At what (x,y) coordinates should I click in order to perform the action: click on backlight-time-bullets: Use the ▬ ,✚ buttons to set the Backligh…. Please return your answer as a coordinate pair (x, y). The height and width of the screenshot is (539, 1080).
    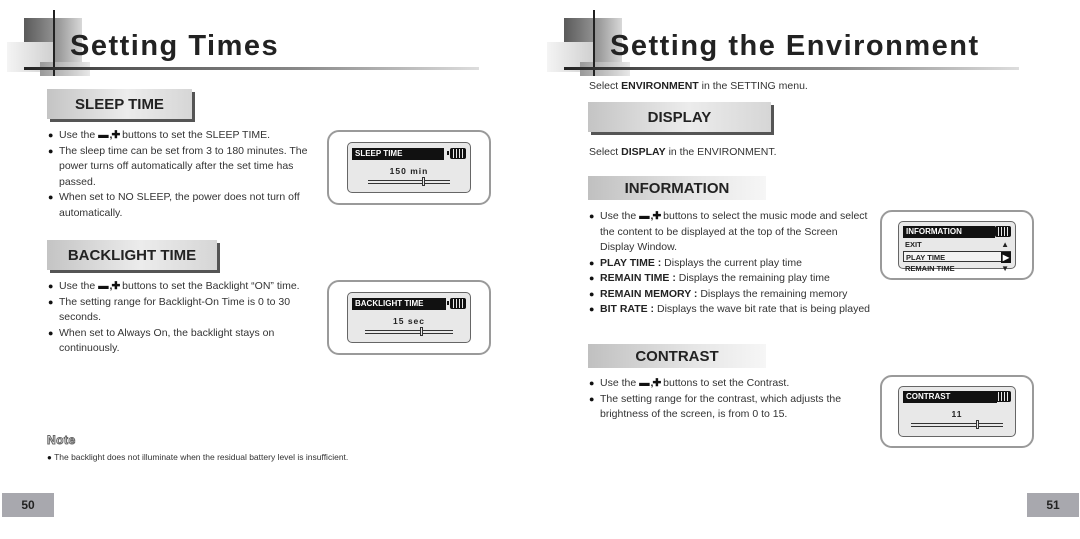
    Looking at the image, I should click on (183, 318).